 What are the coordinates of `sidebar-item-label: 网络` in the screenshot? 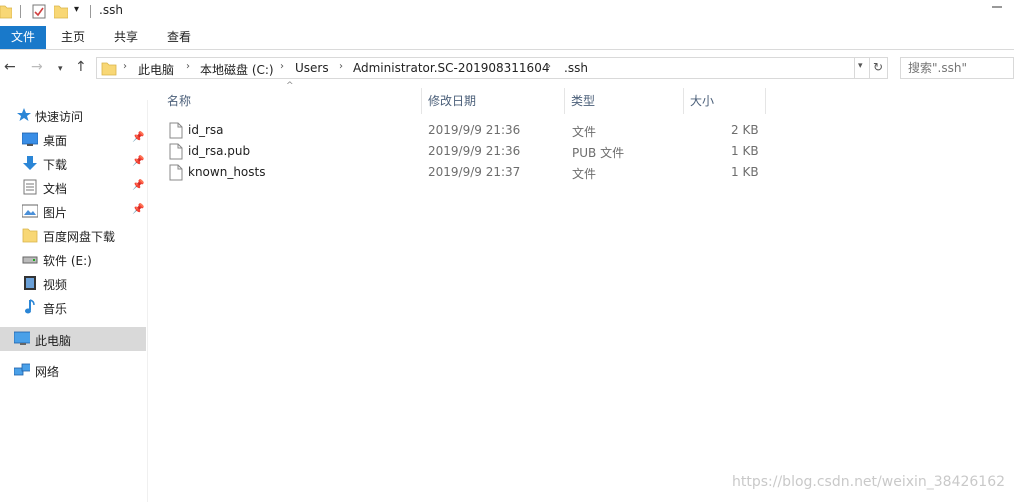 It's located at (47, 372).